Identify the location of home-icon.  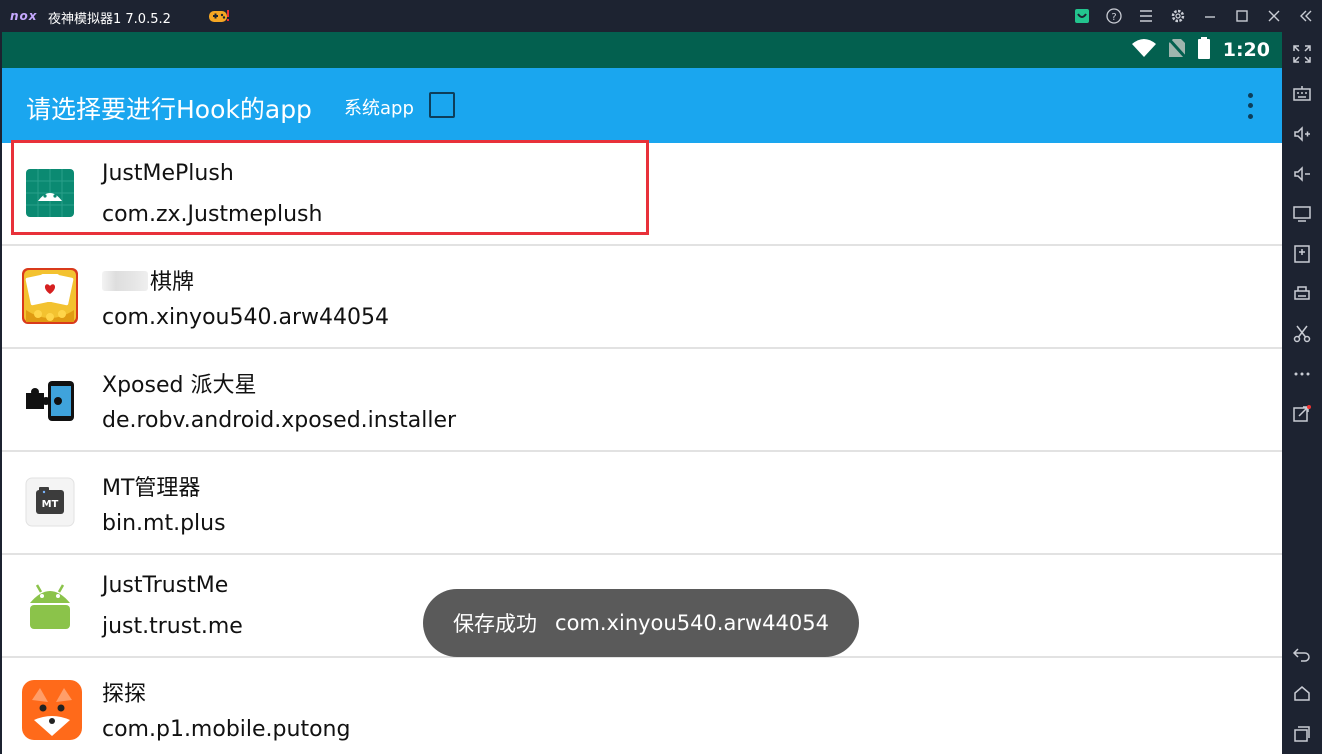
(1302, 694).